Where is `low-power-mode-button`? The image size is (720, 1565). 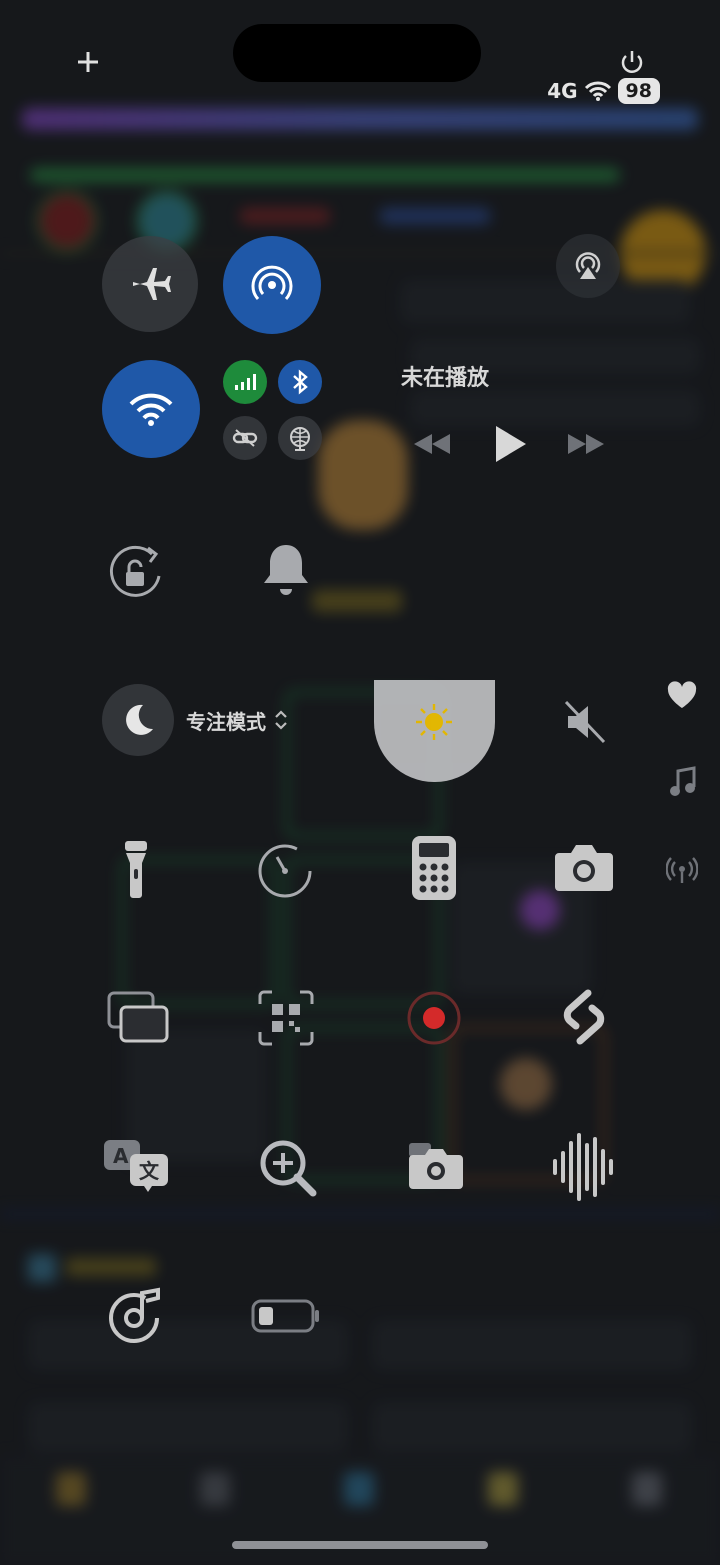
low-power-mode-button is located at coordinates (286, 1316).